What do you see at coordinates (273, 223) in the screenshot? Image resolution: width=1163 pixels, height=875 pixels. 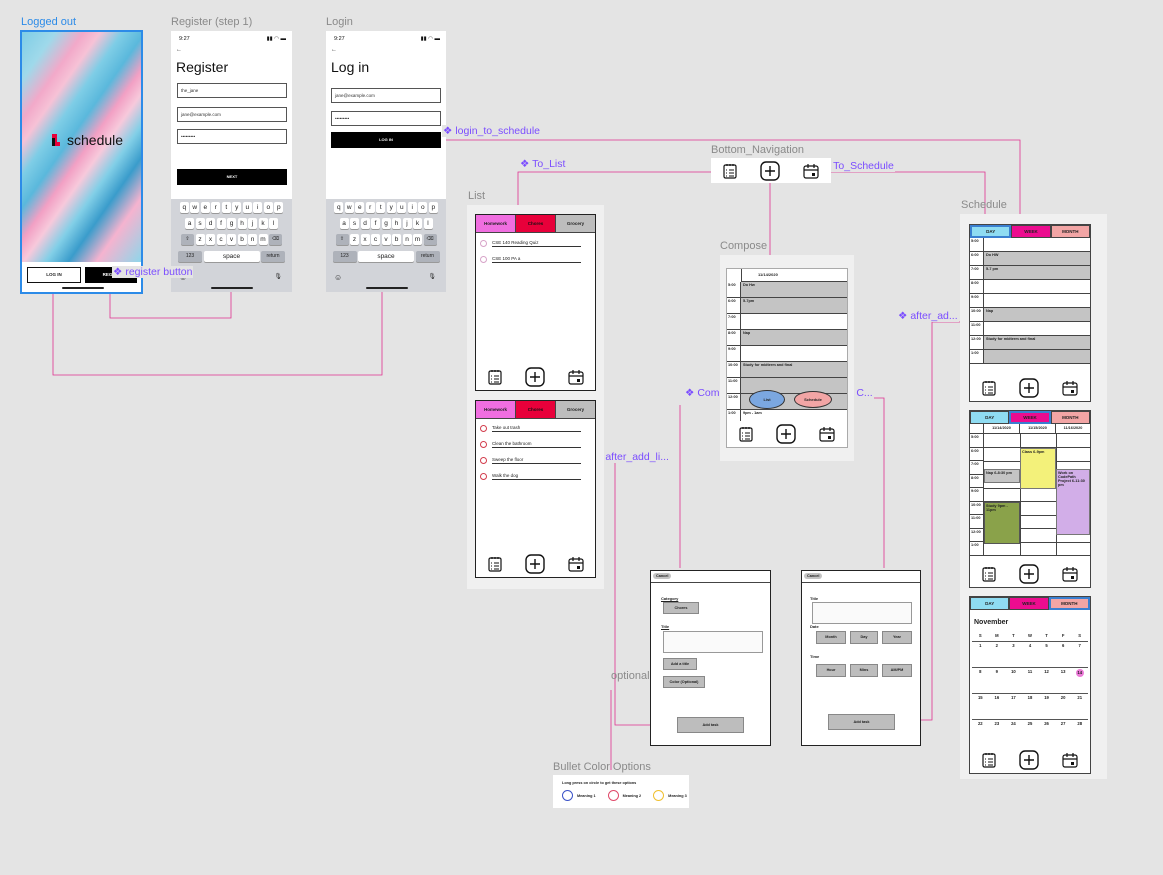 I see `key-l: l` at bounding box center [273, 223].